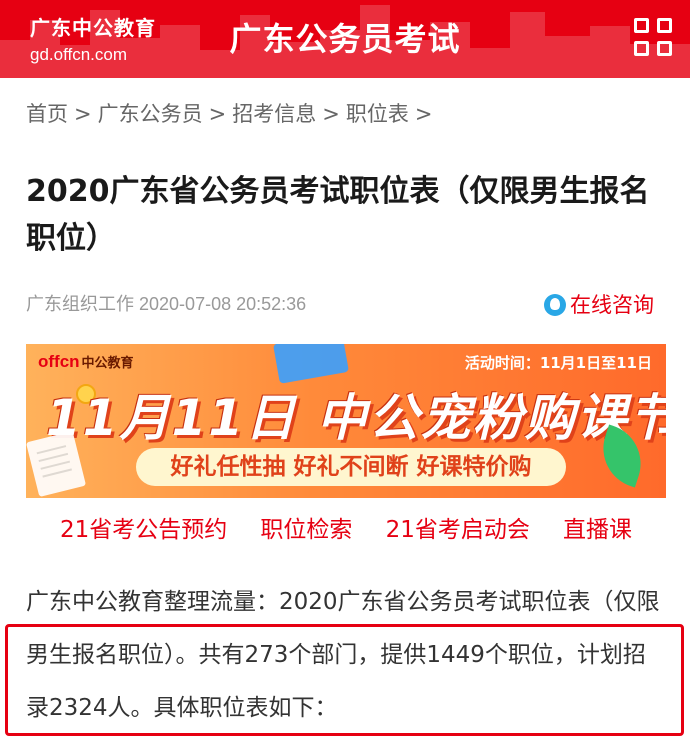 The image size is (690, 742). Describe the element at coordinates (338, 215) in the screenshot. I see `article-title: 2020广东省公务员考试职位表（仅限男生报名职位）` at that location.